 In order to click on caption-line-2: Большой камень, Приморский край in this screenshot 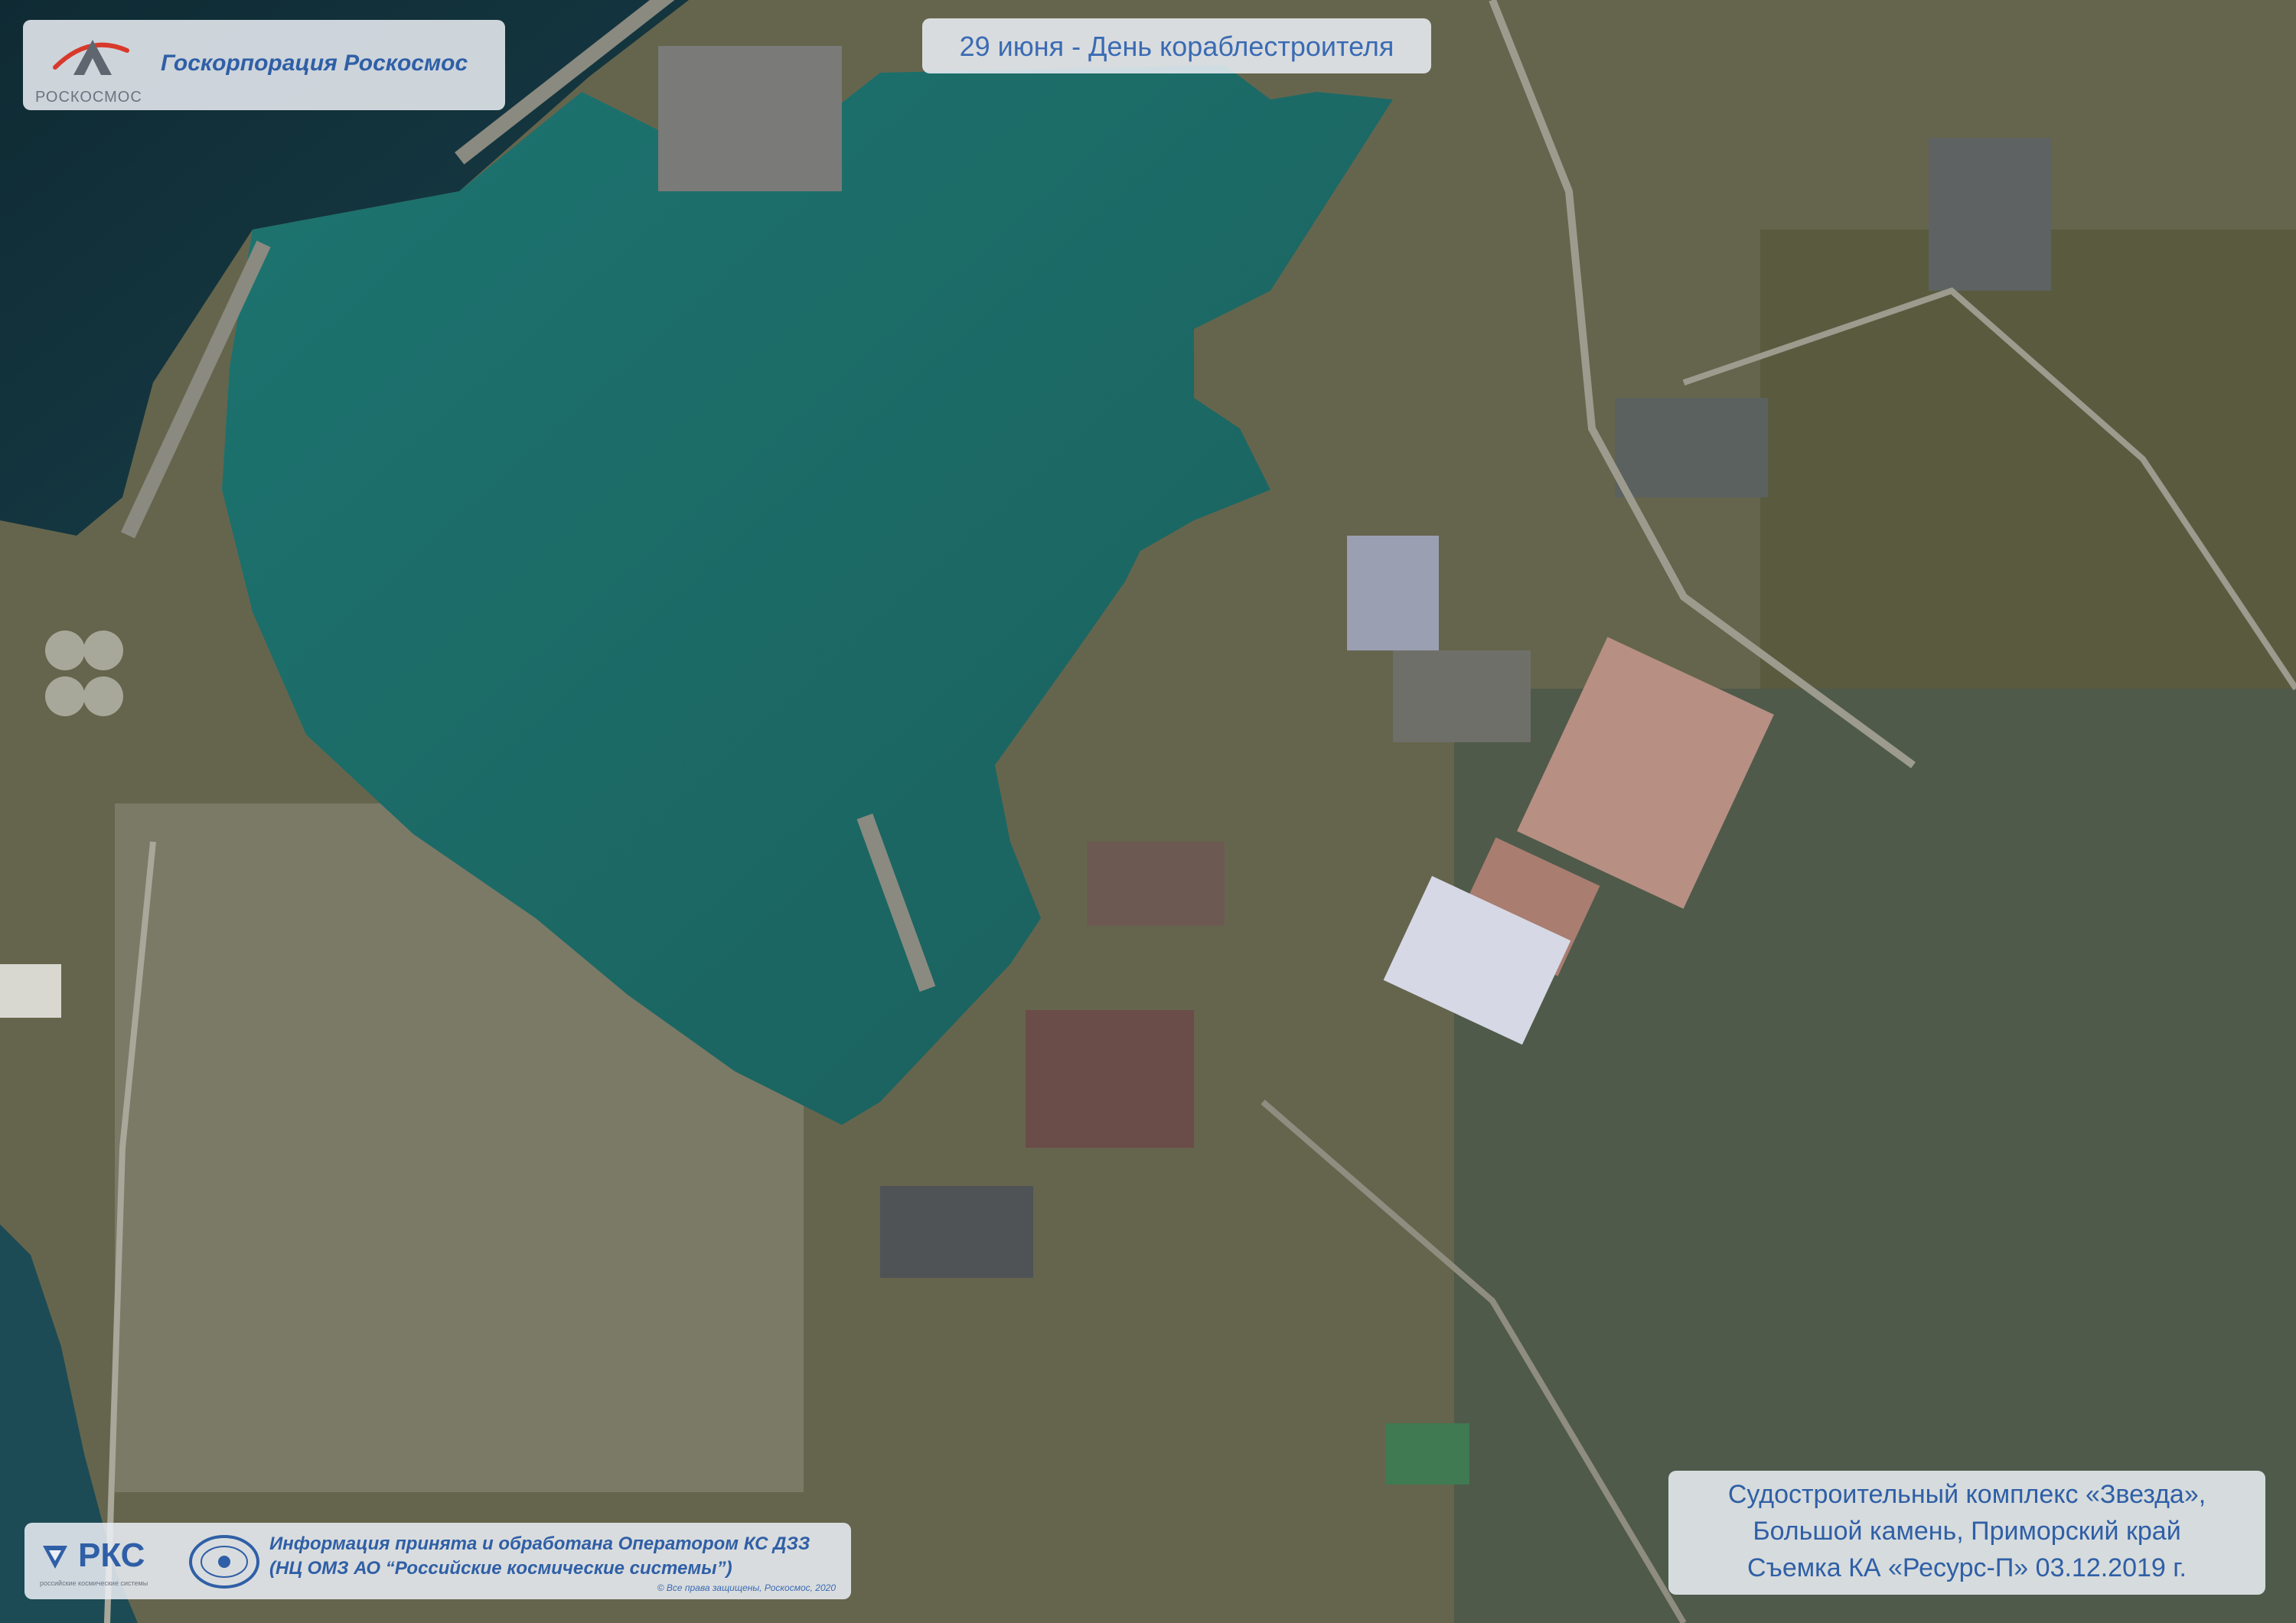, I will do `click(1967, 1532)`.